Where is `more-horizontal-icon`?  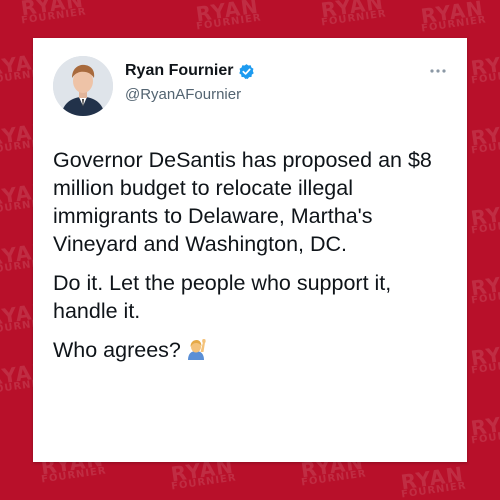 more-horizontal-icon is located at coordinates (438, 67).